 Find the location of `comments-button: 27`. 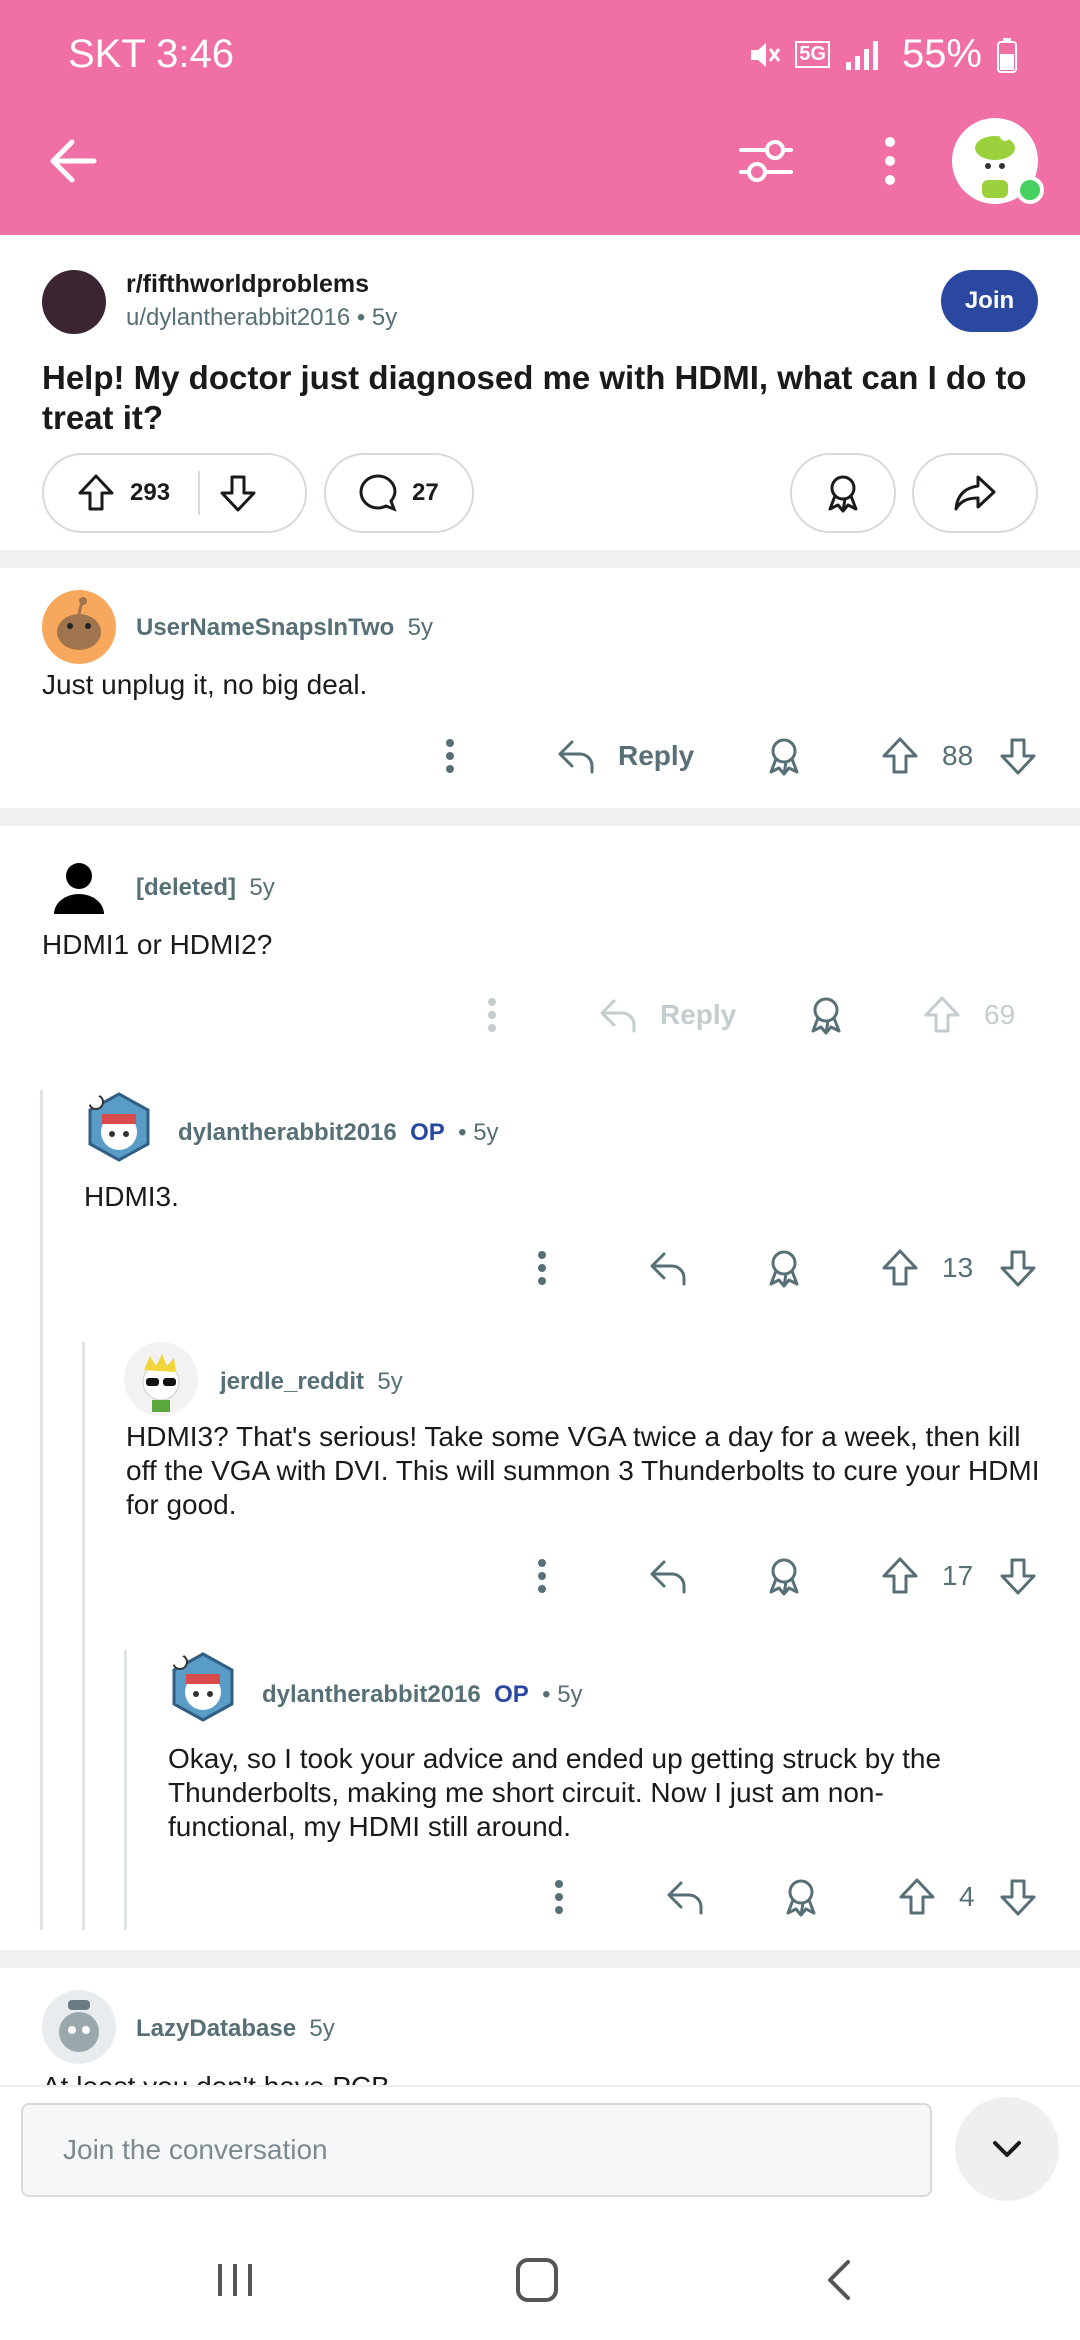

comments-button: 27 is located at coordinates (399, 493).